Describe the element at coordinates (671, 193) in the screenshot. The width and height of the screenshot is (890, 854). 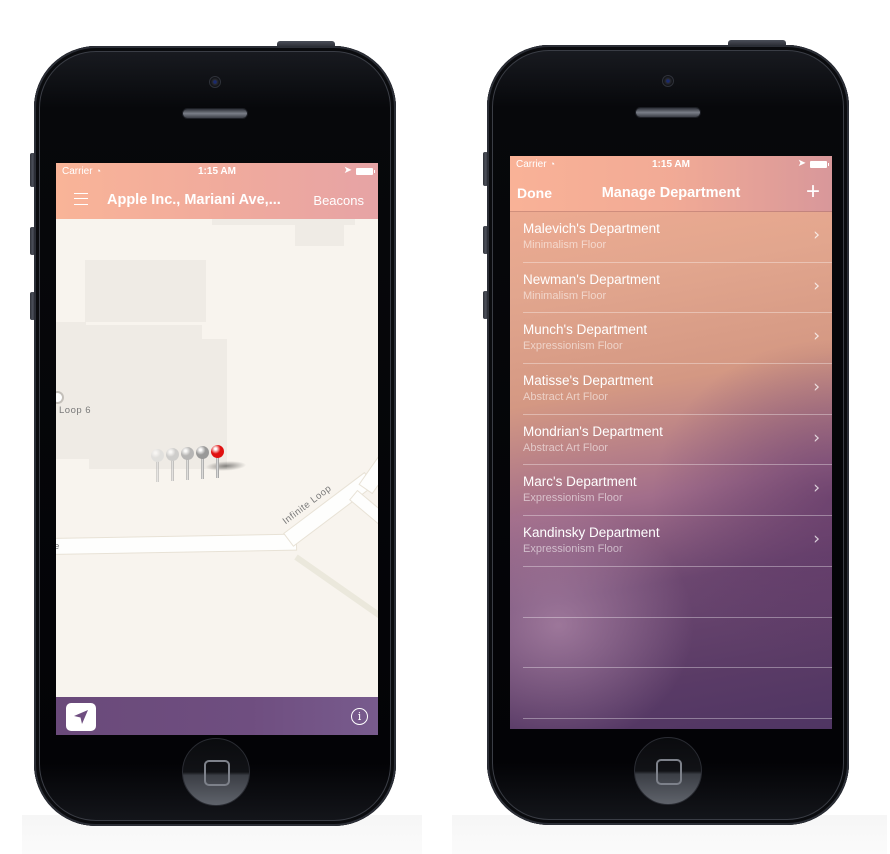
I see `page-title: Manage Department` at that location.